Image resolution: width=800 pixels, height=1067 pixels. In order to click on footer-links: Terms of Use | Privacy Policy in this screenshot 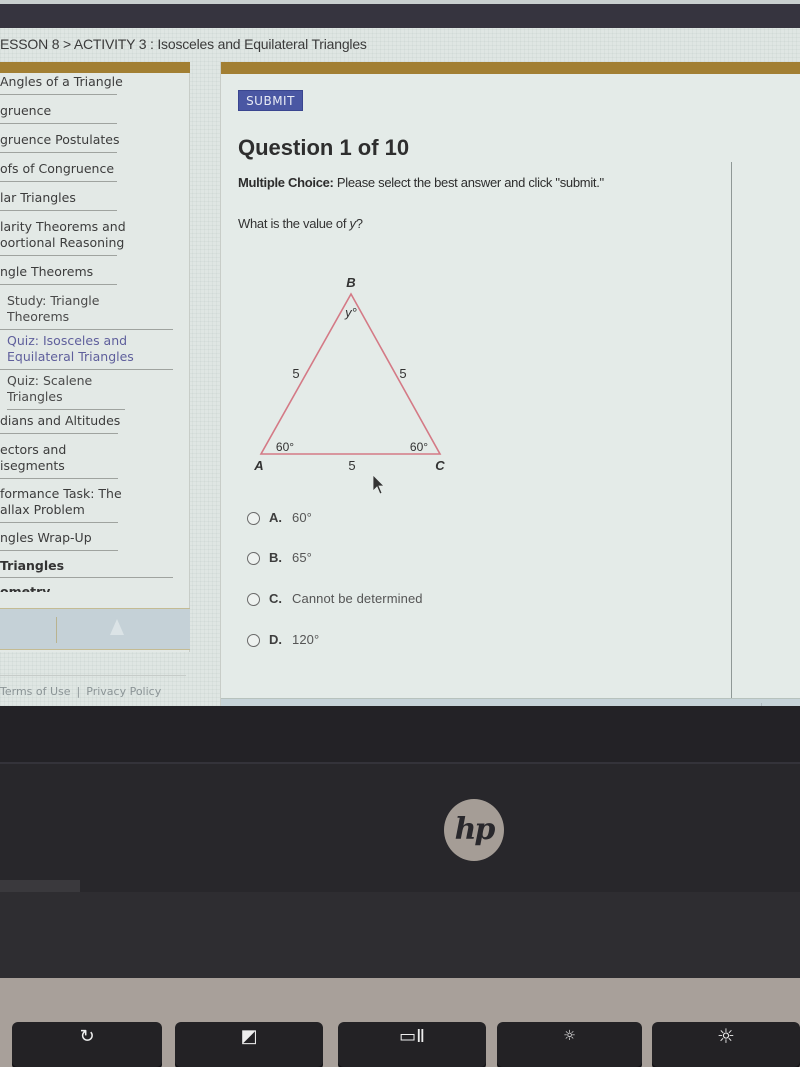, I will do `click(80, 691)`.